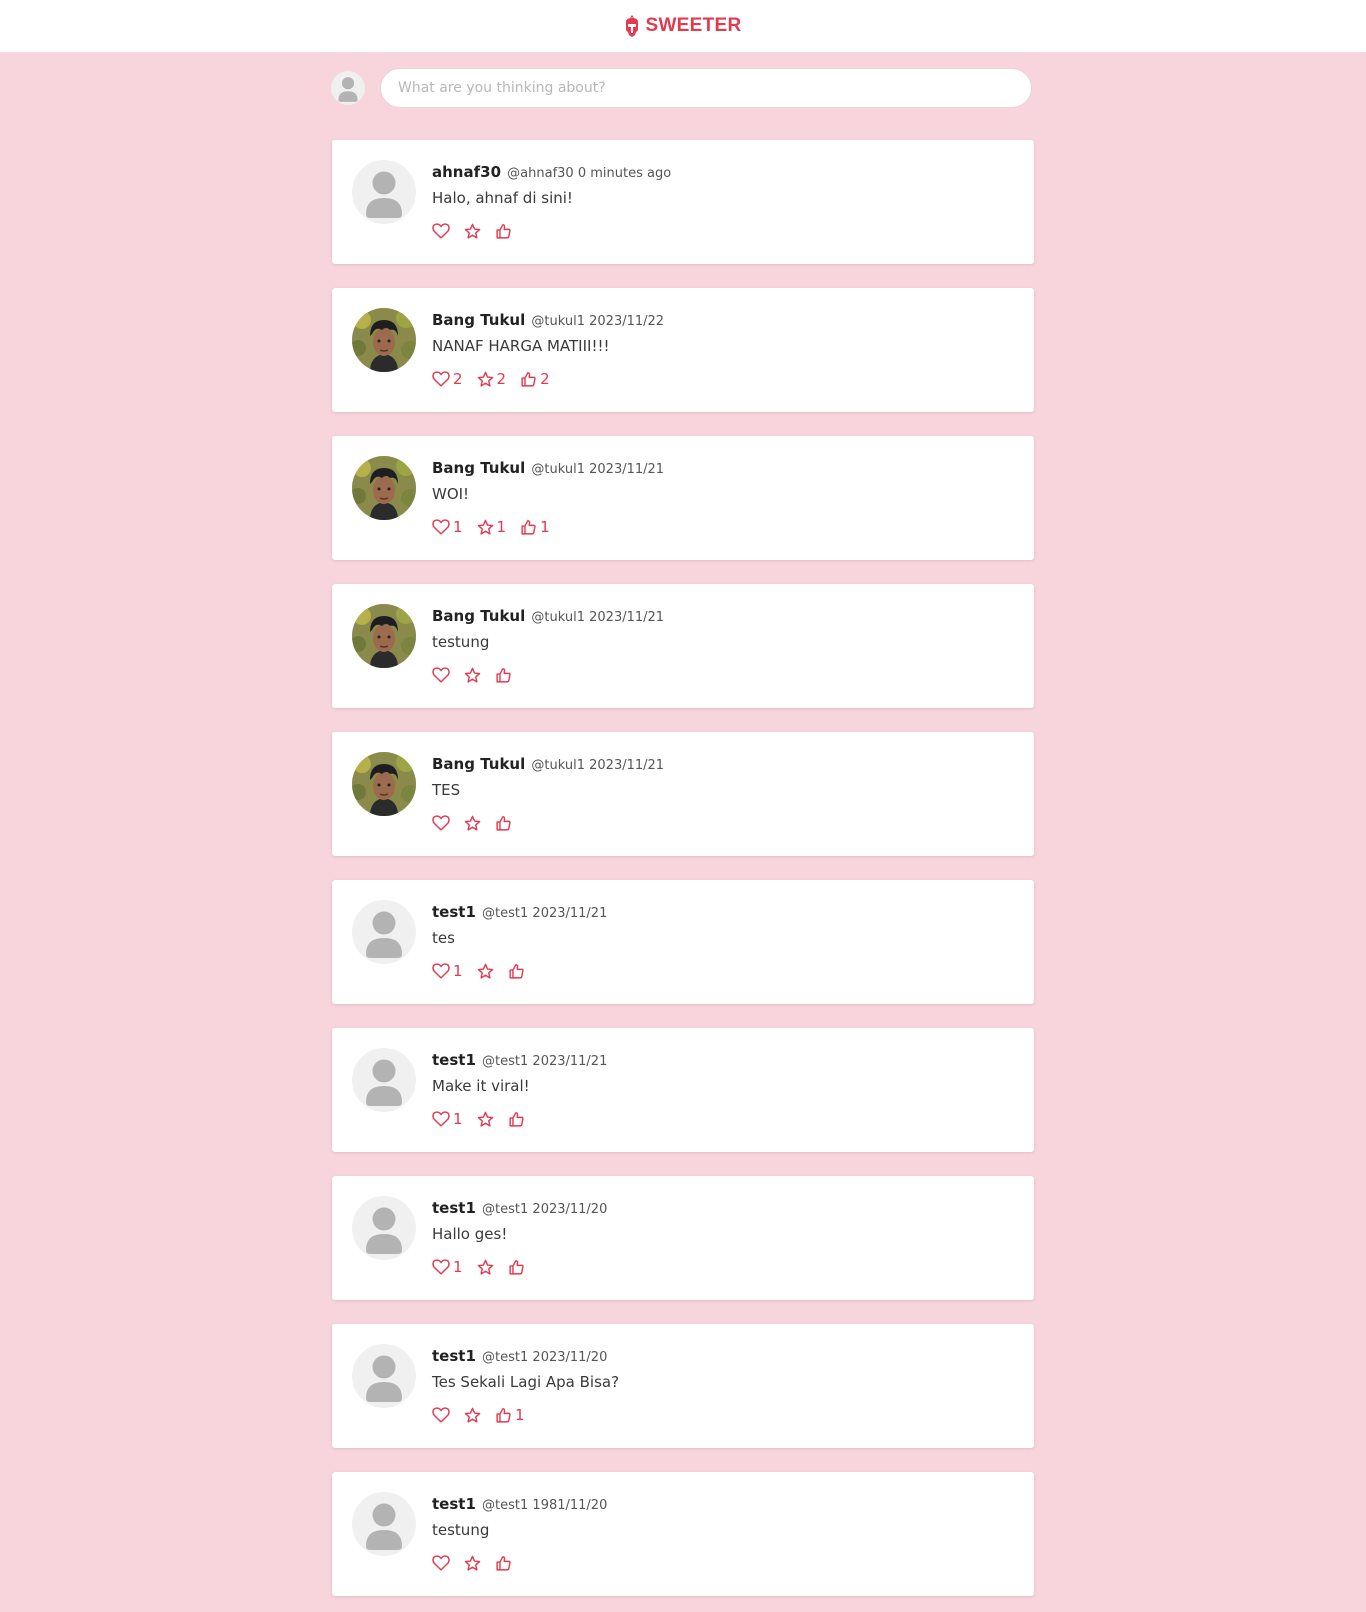 The image size is (1366, 1612). I want to click on post-text: TES, so click(446, 790).